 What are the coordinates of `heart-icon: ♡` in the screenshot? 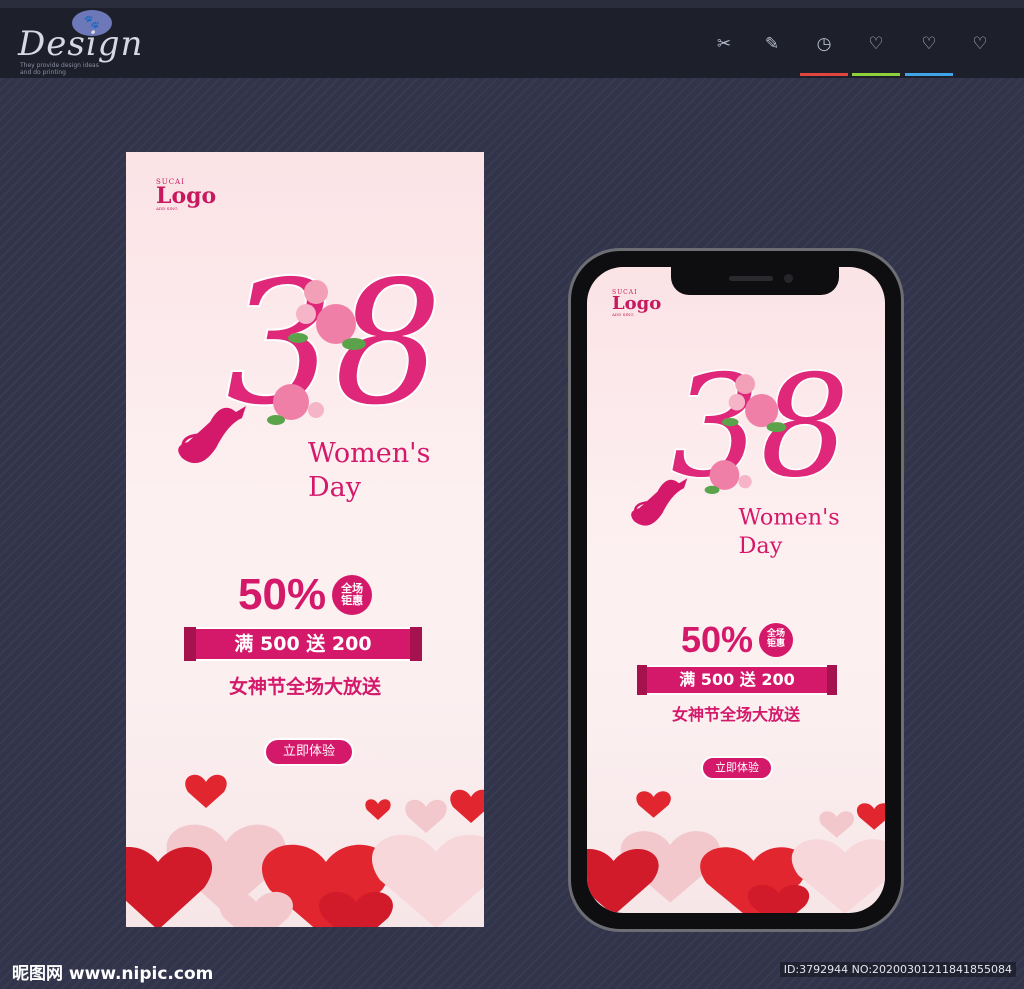 It's located at (876, 53).